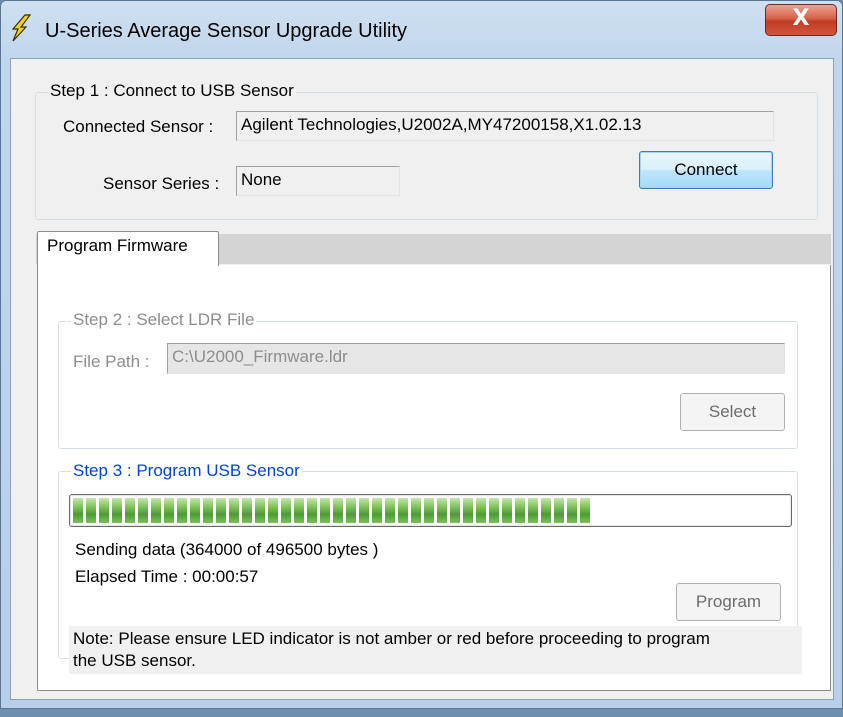  I want to click on file-path-label: File Path :, so click(111, 361).